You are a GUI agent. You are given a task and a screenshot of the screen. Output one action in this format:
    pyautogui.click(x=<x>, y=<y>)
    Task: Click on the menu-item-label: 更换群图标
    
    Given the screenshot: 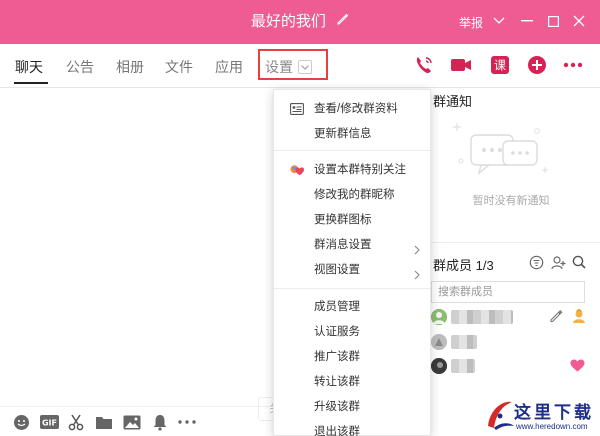 What is the action you would take?
    pyautogui.click(x=343, y=220)
    